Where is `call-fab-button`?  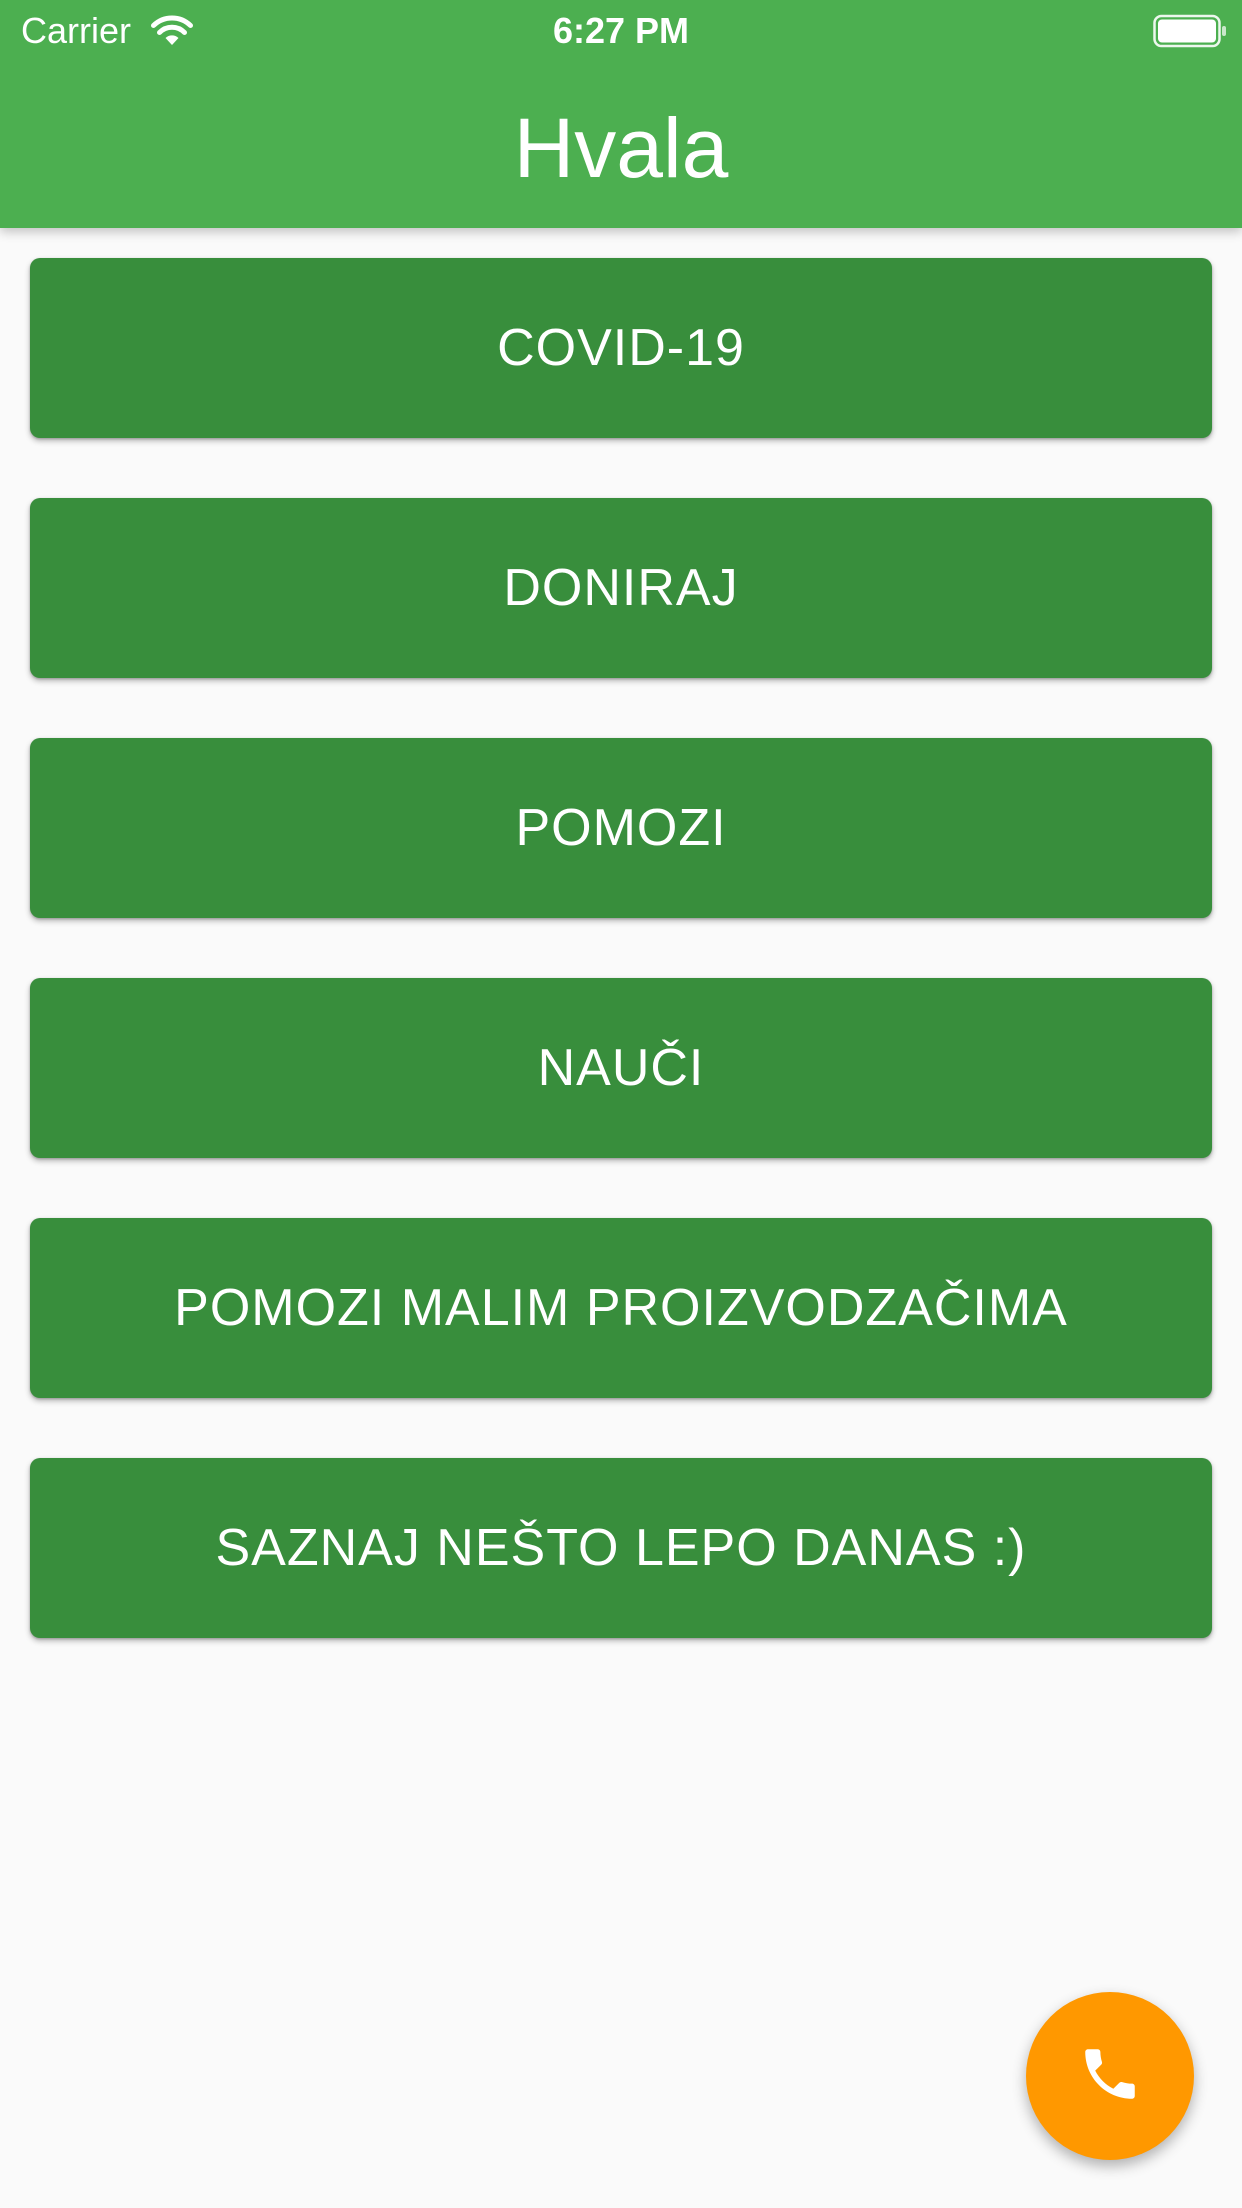
call-fab-button is located at coordinates (1110, 2076).